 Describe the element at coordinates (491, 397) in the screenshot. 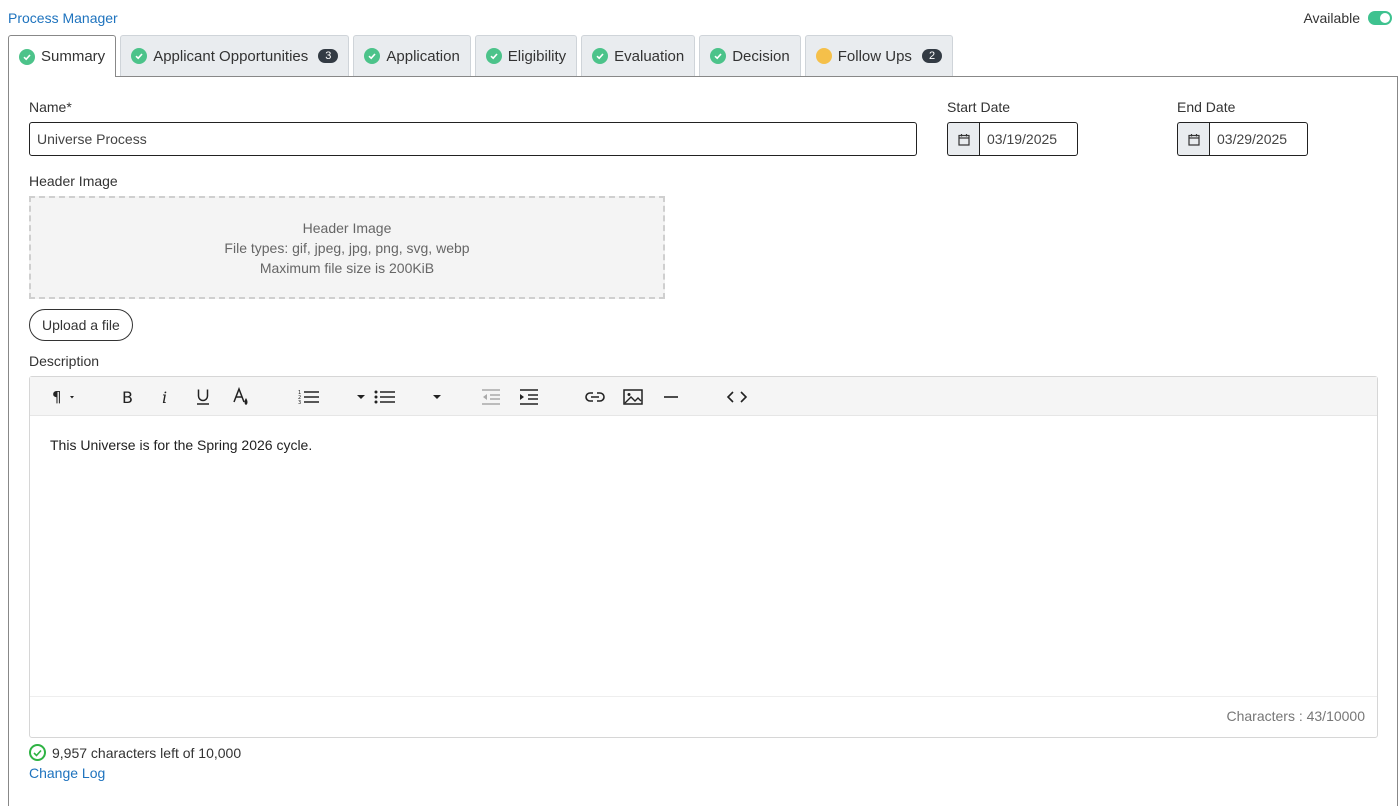

I see `outdent-icon` at that location.